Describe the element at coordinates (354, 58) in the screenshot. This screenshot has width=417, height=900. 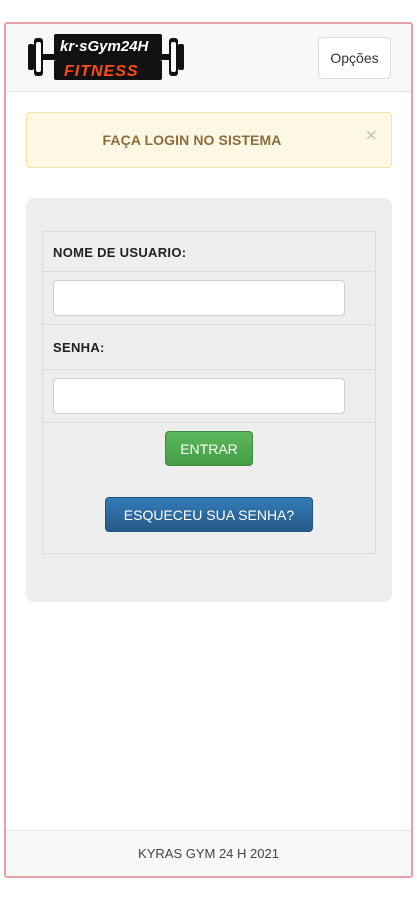
I see `options-button: Opções` at that location.